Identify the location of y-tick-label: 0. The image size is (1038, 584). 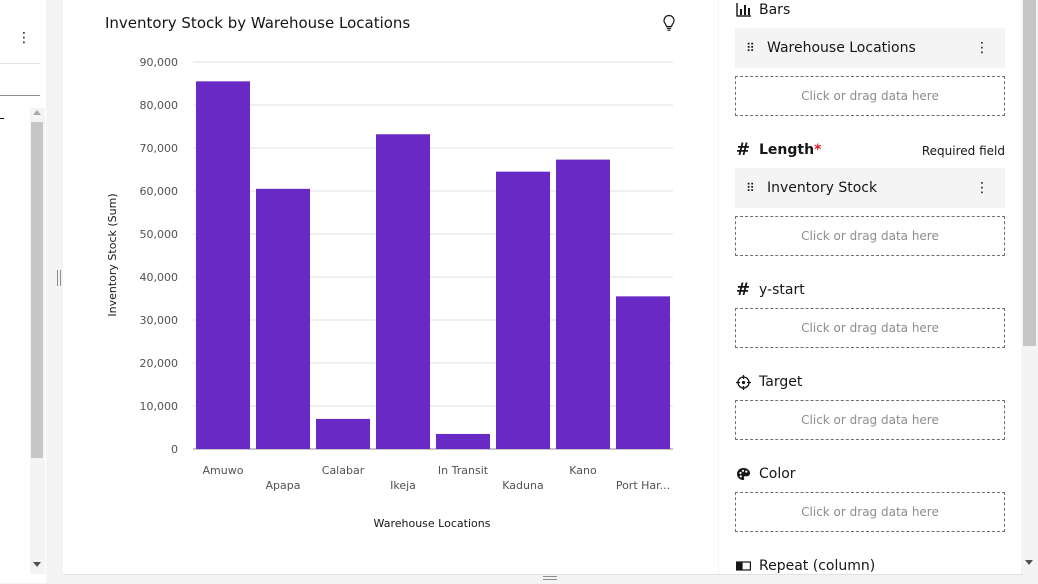
(174, 449).